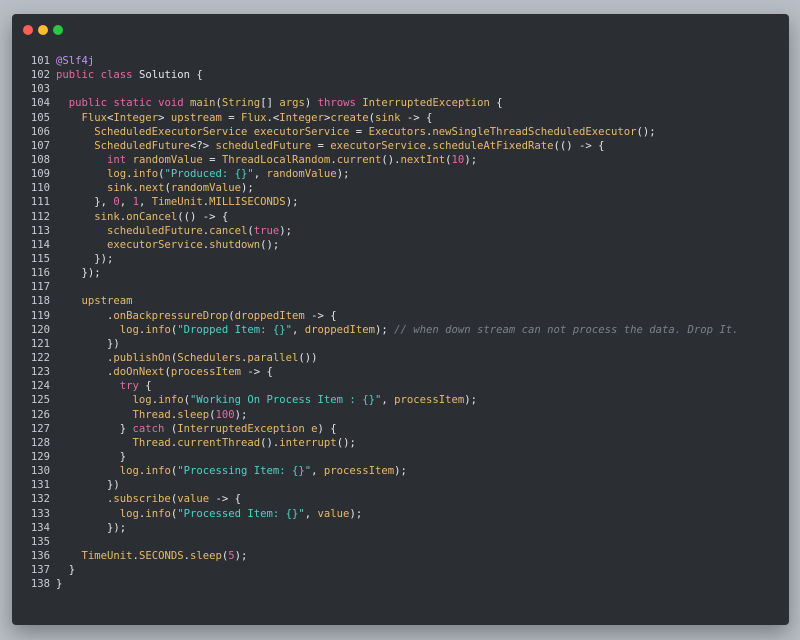  I want to click on close-button, so click(28, 30).